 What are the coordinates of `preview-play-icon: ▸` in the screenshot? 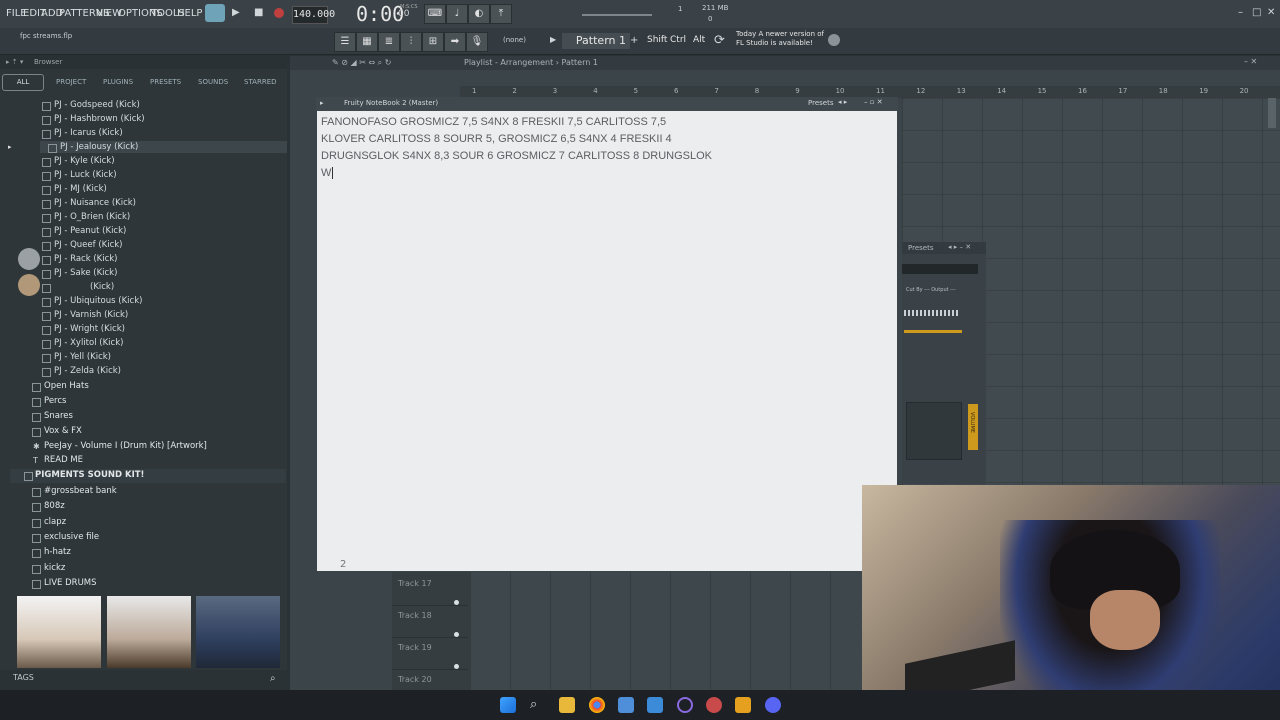 It's located at (10, 147).